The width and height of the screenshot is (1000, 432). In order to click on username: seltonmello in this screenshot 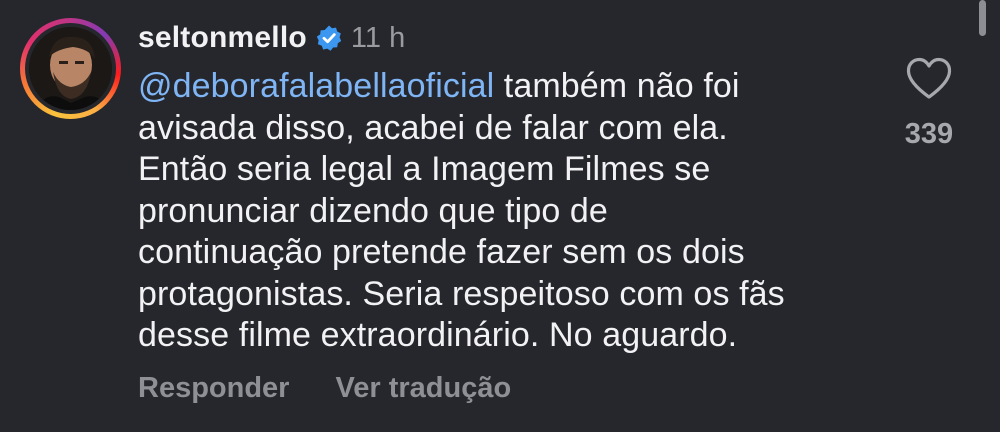, I will do `click(222, 38)`.